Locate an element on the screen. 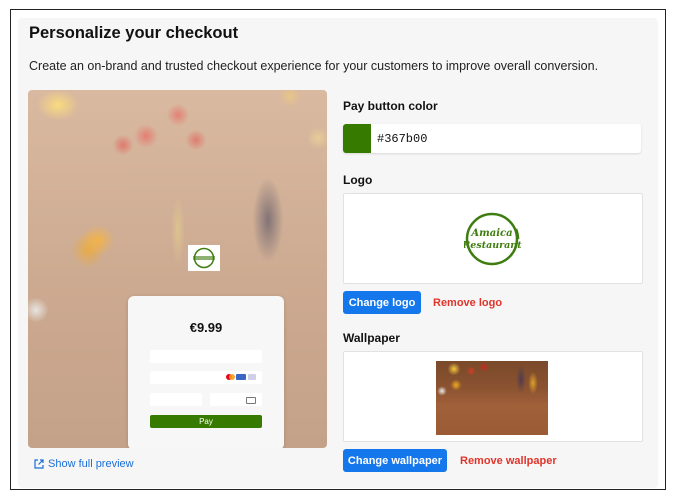  change-wallpaper-button: Change wallpaper is located at coordinates (395, 460).